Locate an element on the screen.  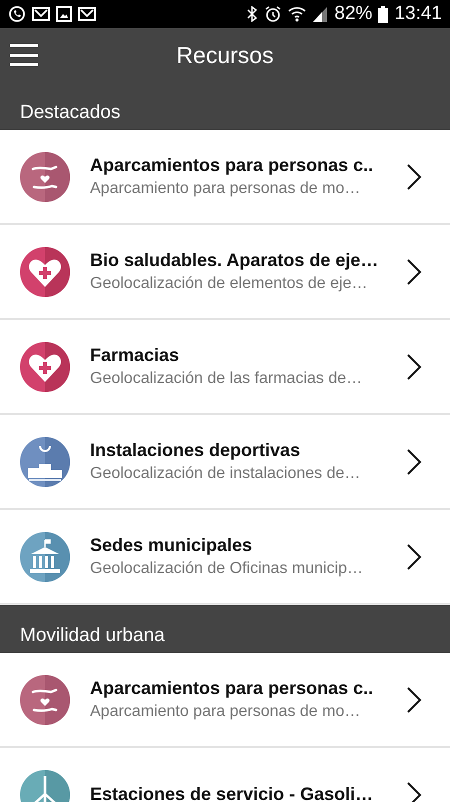
battery-icon is located at coordinates (383, 14).